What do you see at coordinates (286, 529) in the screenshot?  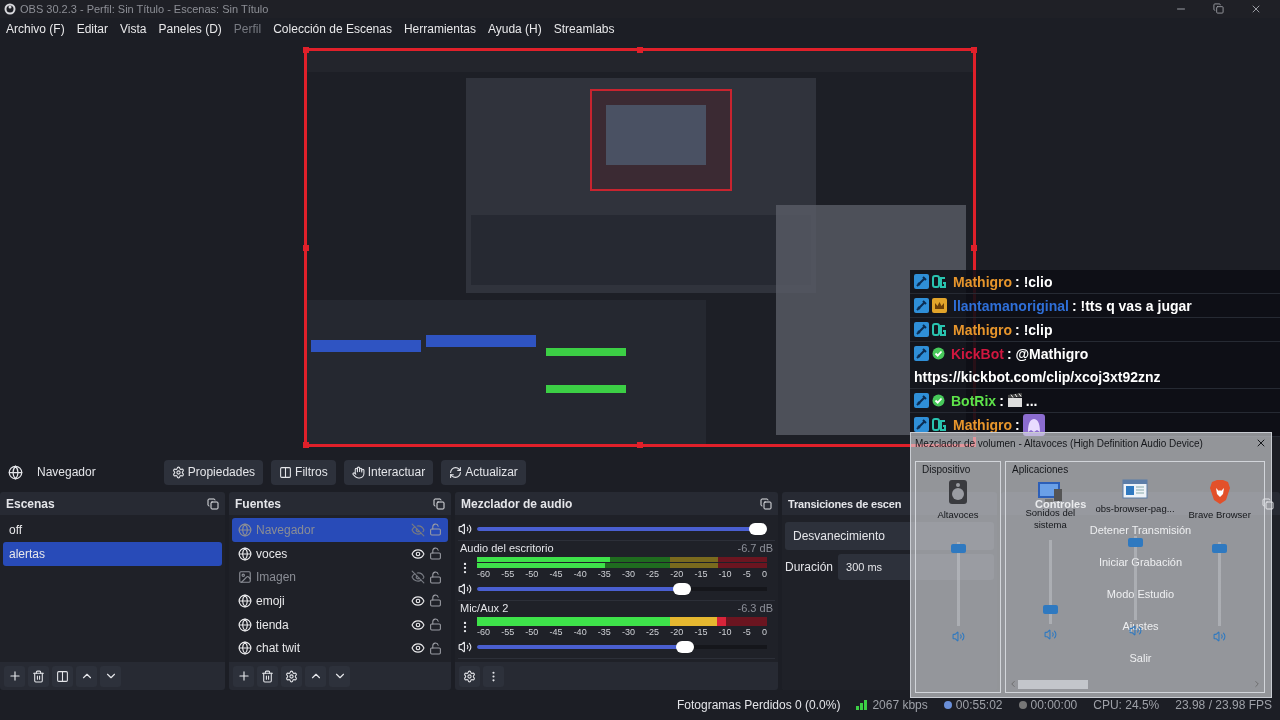 I see `source-name: Navegador` at bounding box center [286, 529].